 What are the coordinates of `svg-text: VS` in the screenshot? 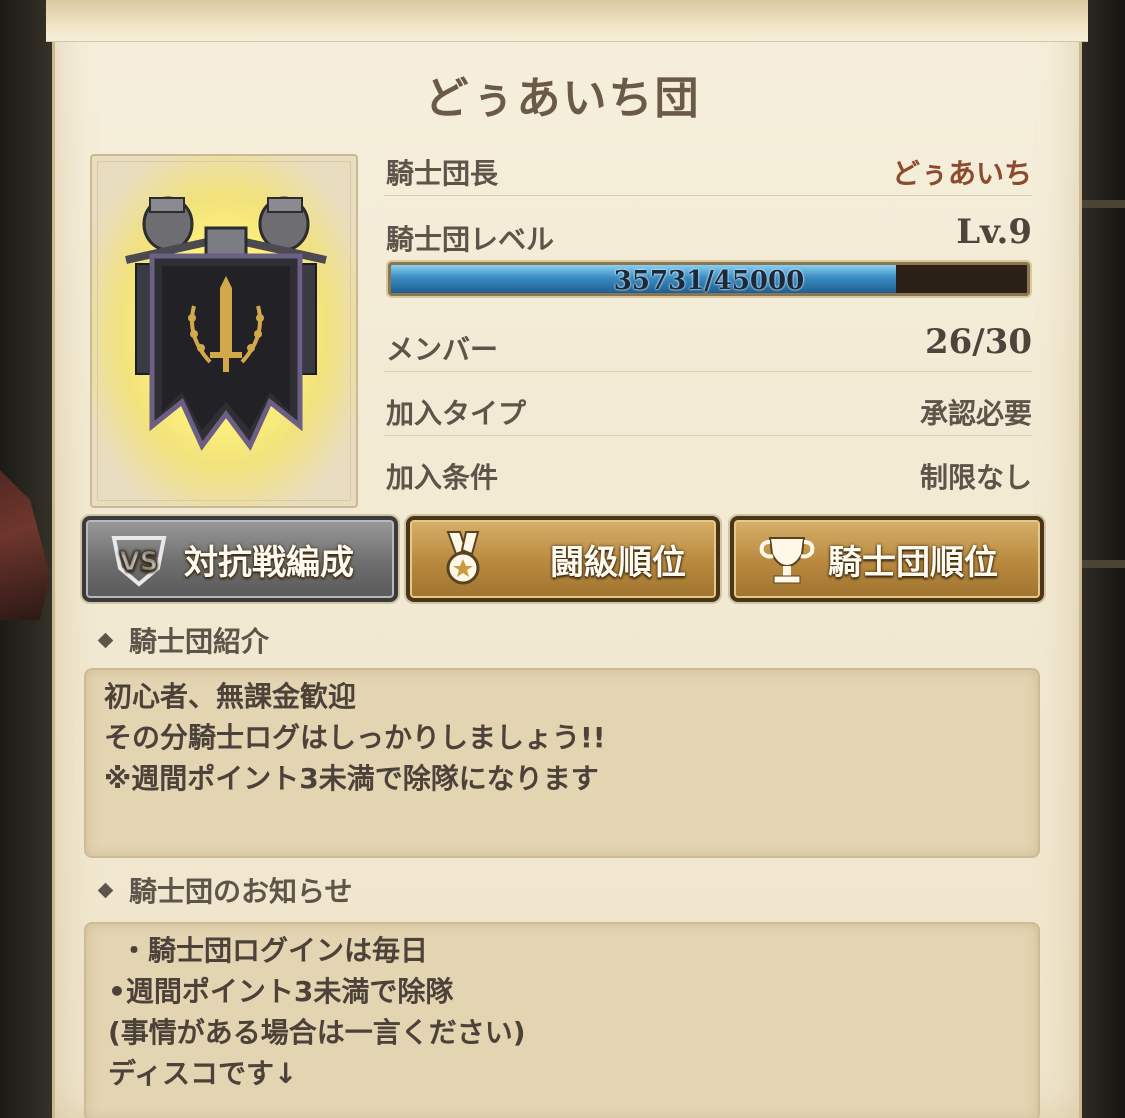 It's located at (139, 562).